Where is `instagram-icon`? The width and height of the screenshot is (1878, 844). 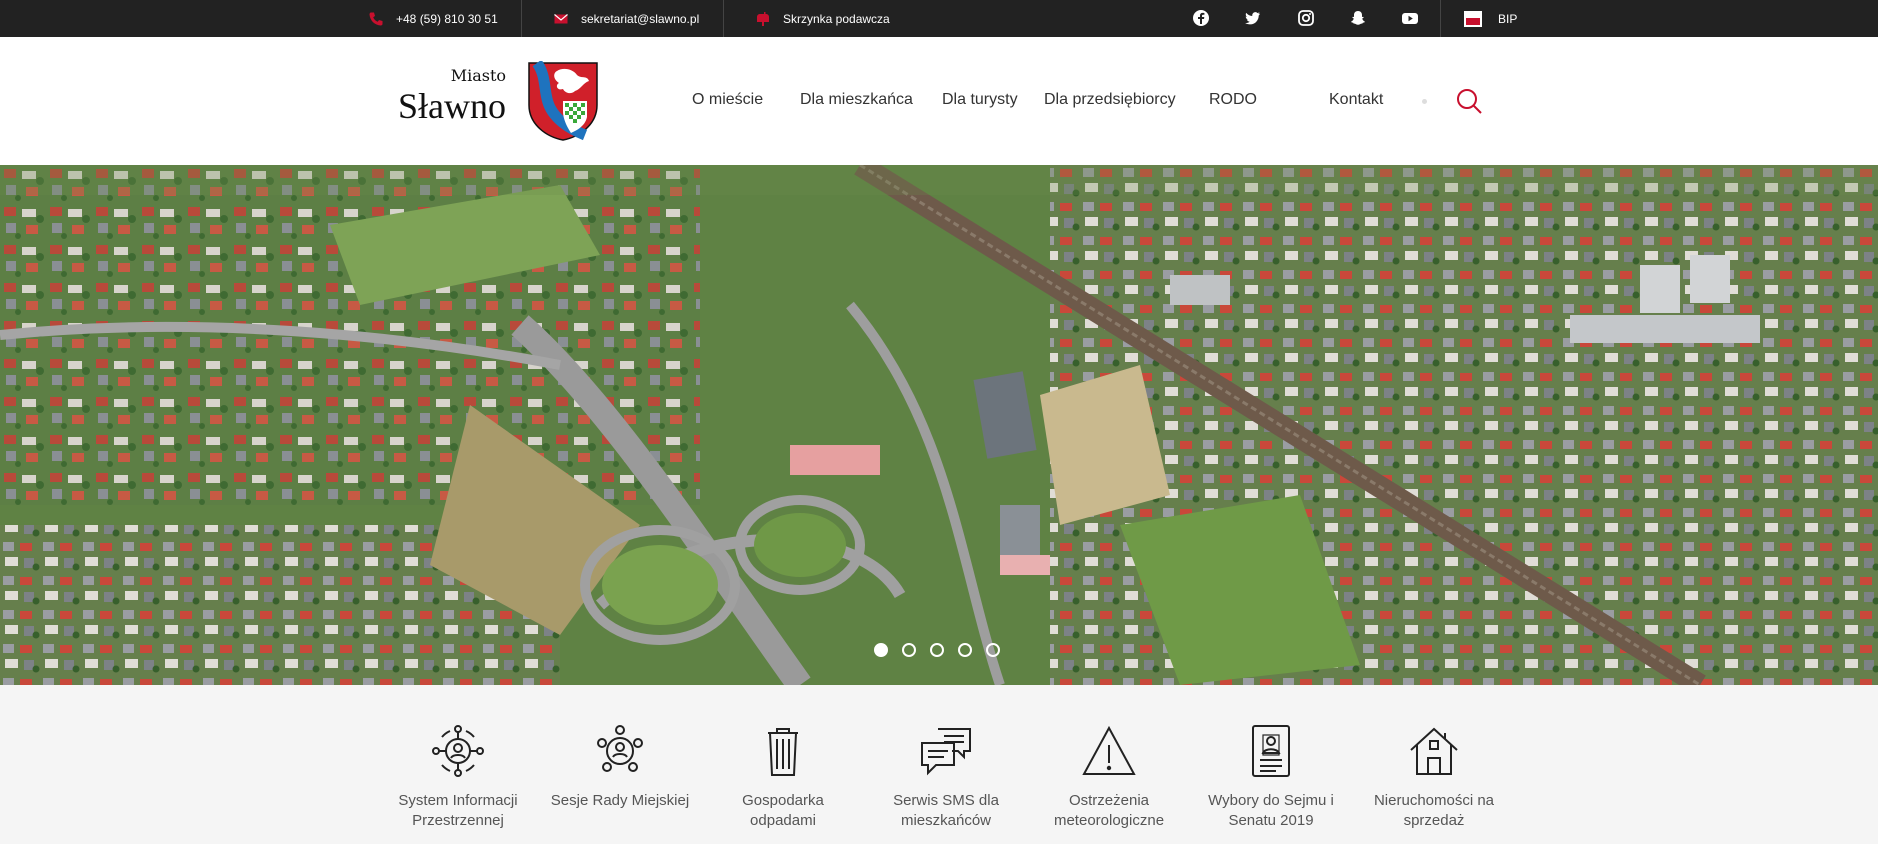
instagram-icon is located at coordinates (1306, 19).